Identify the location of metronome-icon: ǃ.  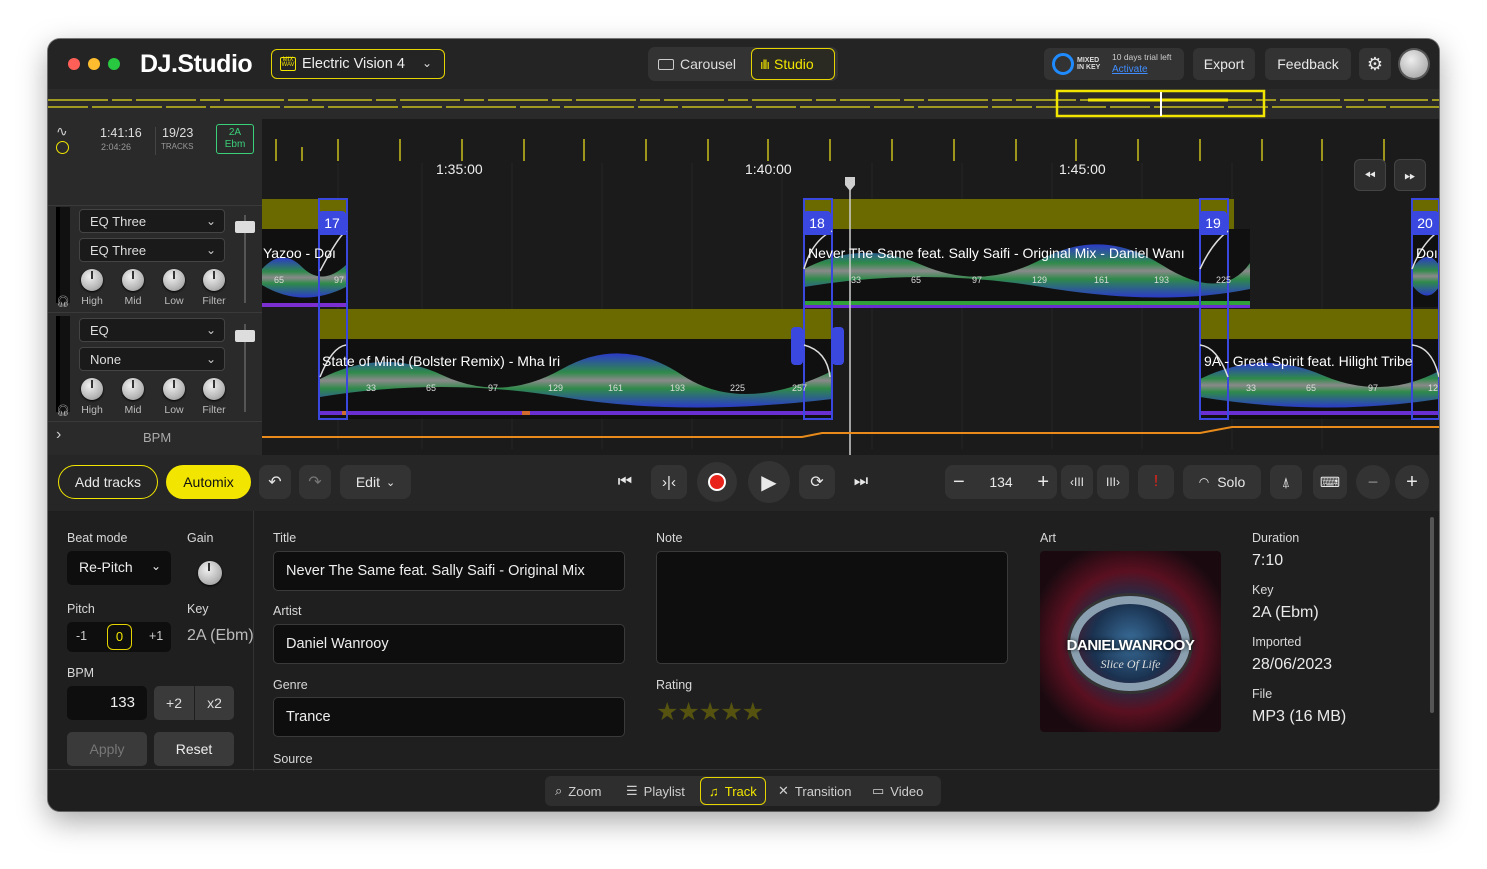
(1156, 482).